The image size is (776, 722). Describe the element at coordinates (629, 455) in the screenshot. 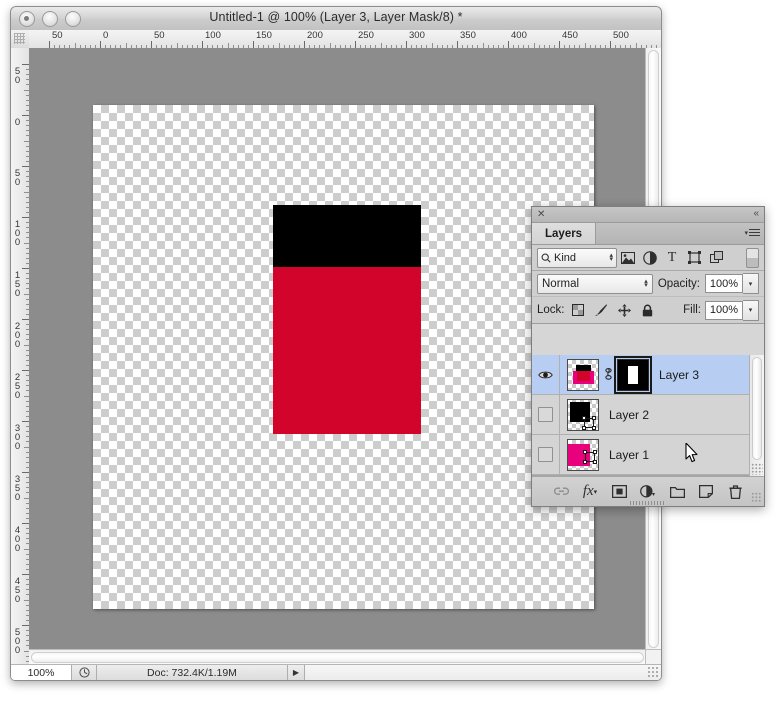

I see `layer-name: Layer 1` at that location.